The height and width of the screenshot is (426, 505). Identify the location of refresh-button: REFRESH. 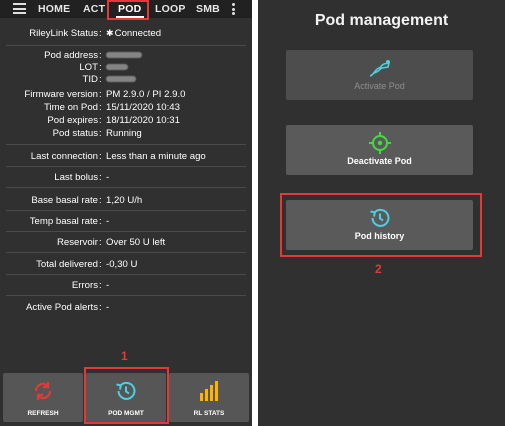
(43, 397).